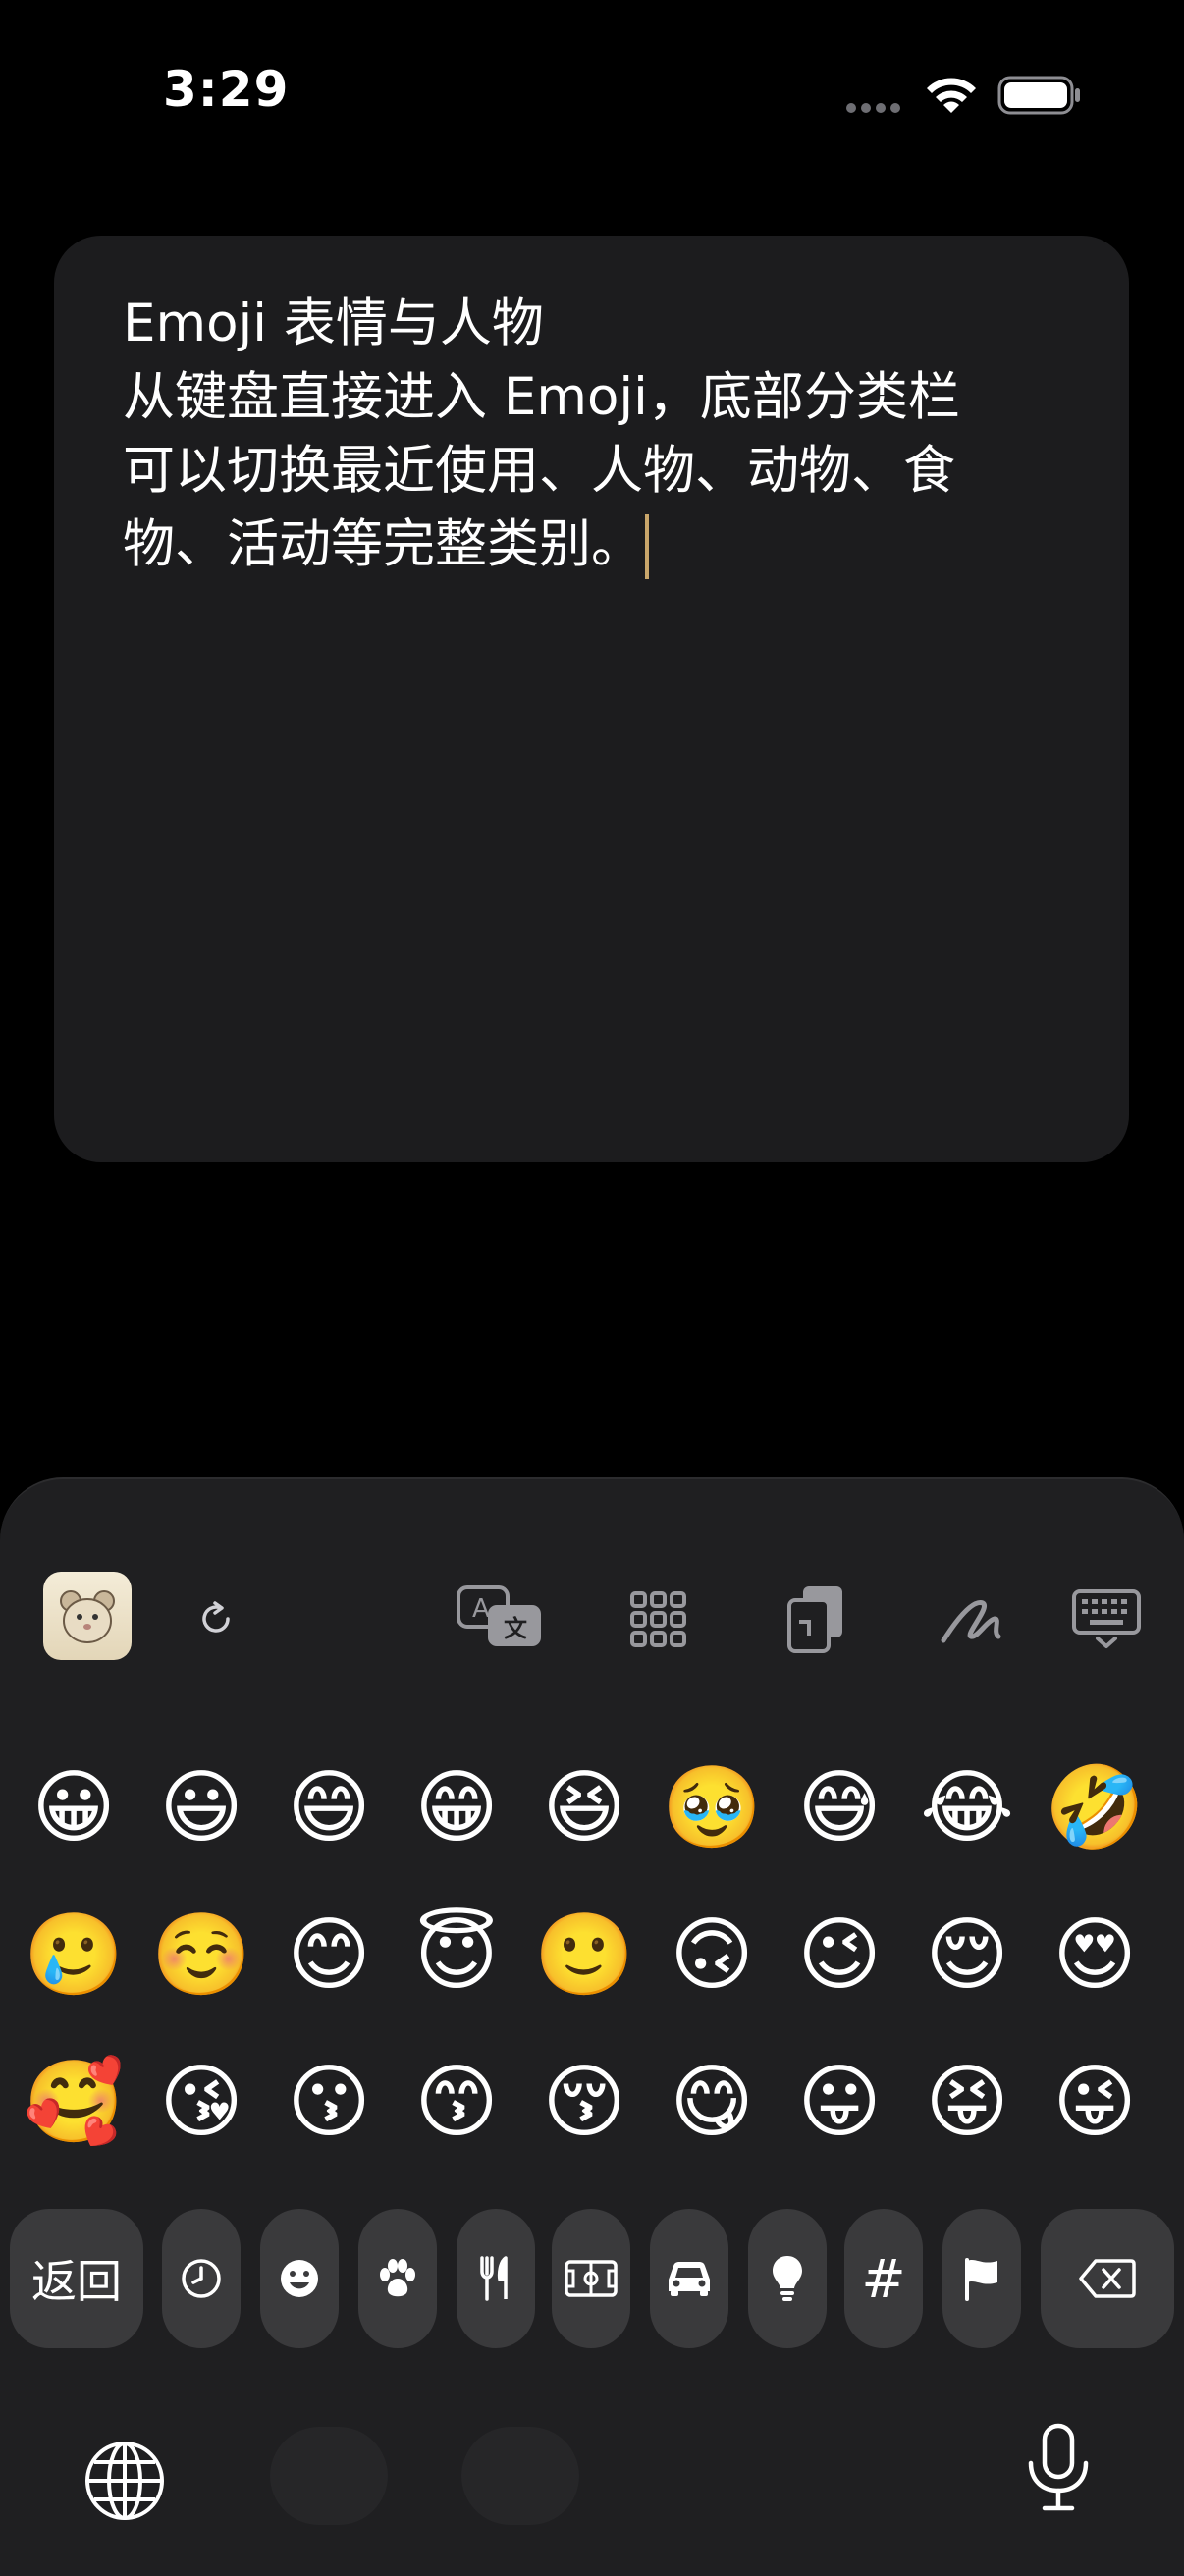 The image size is (1184, 2576). I want to click on clock-icon, so click(201, 2278).